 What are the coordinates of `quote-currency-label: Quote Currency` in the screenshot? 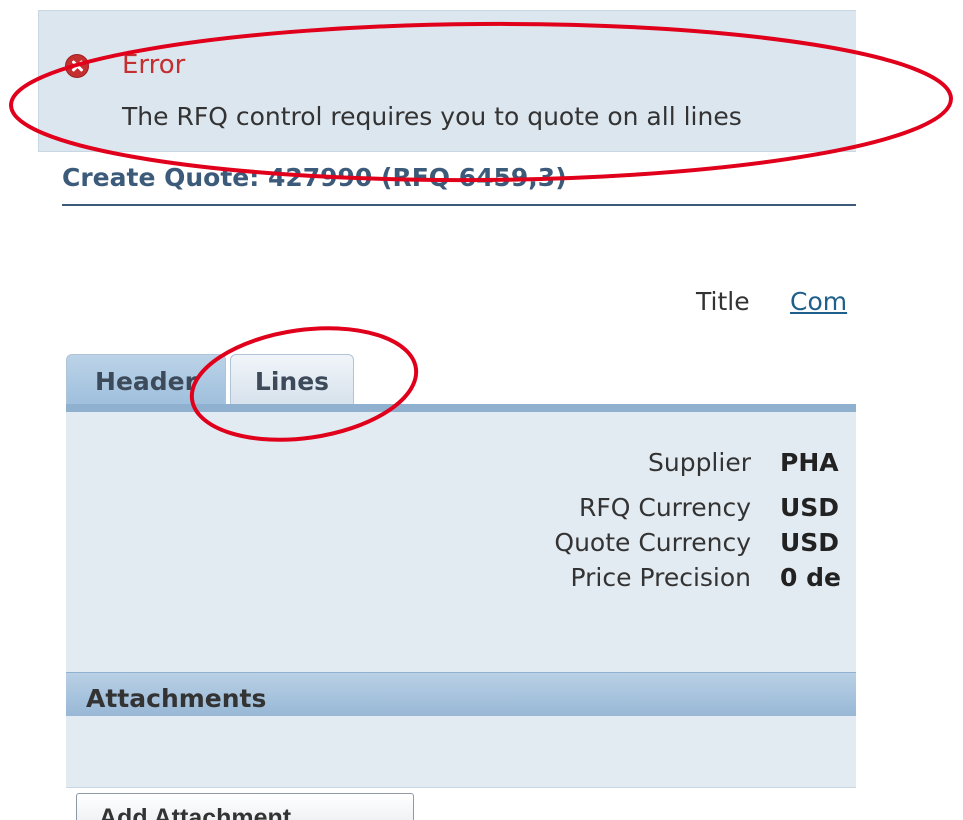 It's located at (652, 542).